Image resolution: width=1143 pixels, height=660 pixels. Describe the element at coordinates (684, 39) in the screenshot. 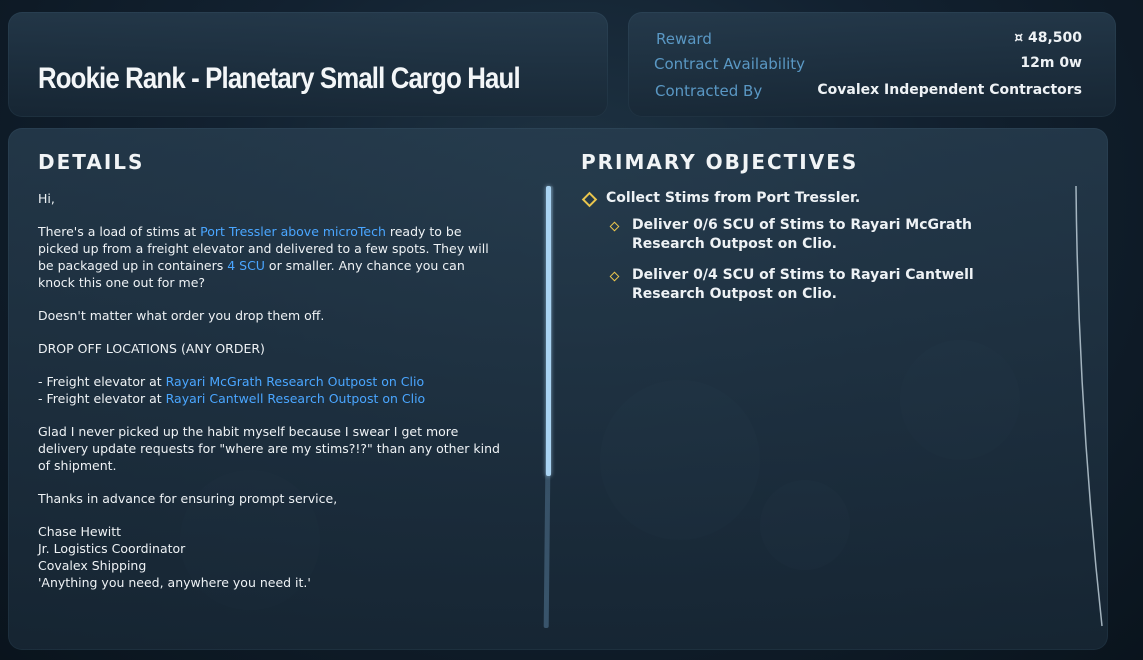

I see `reward-label: Reward` at that location.